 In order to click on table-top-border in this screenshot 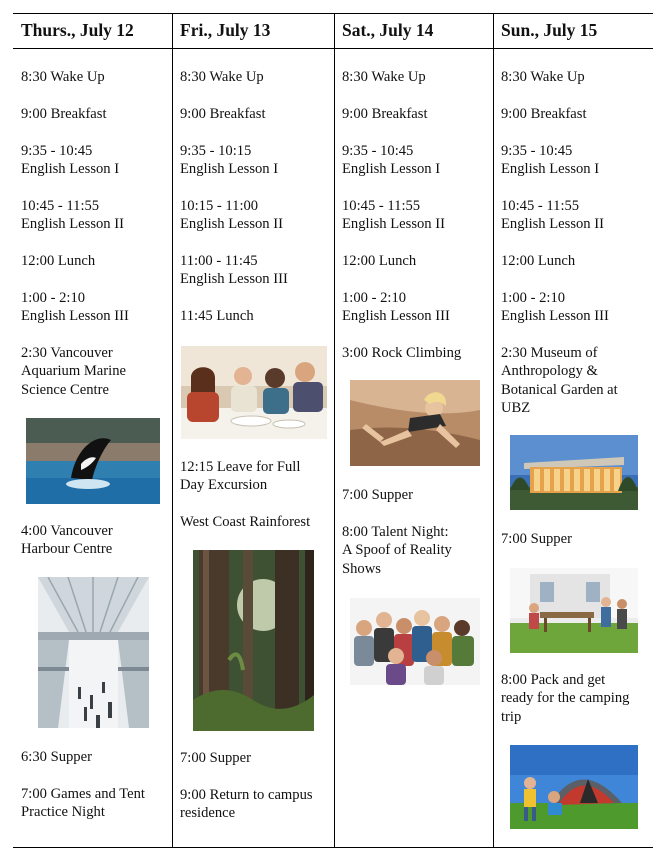, I will do `click(333, 13)`.